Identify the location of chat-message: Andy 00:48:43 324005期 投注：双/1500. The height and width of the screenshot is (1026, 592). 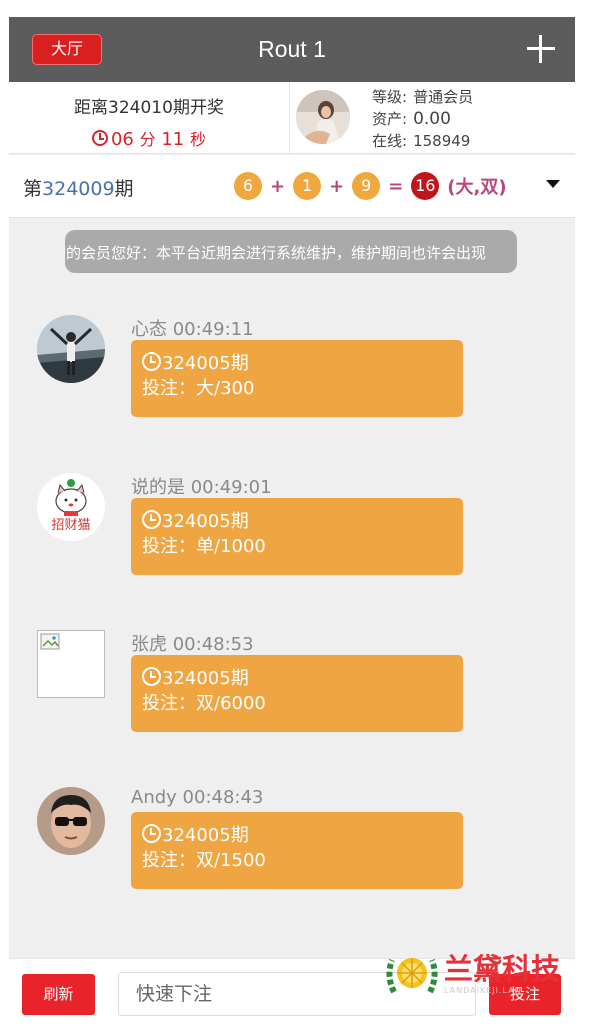
(292, 857).